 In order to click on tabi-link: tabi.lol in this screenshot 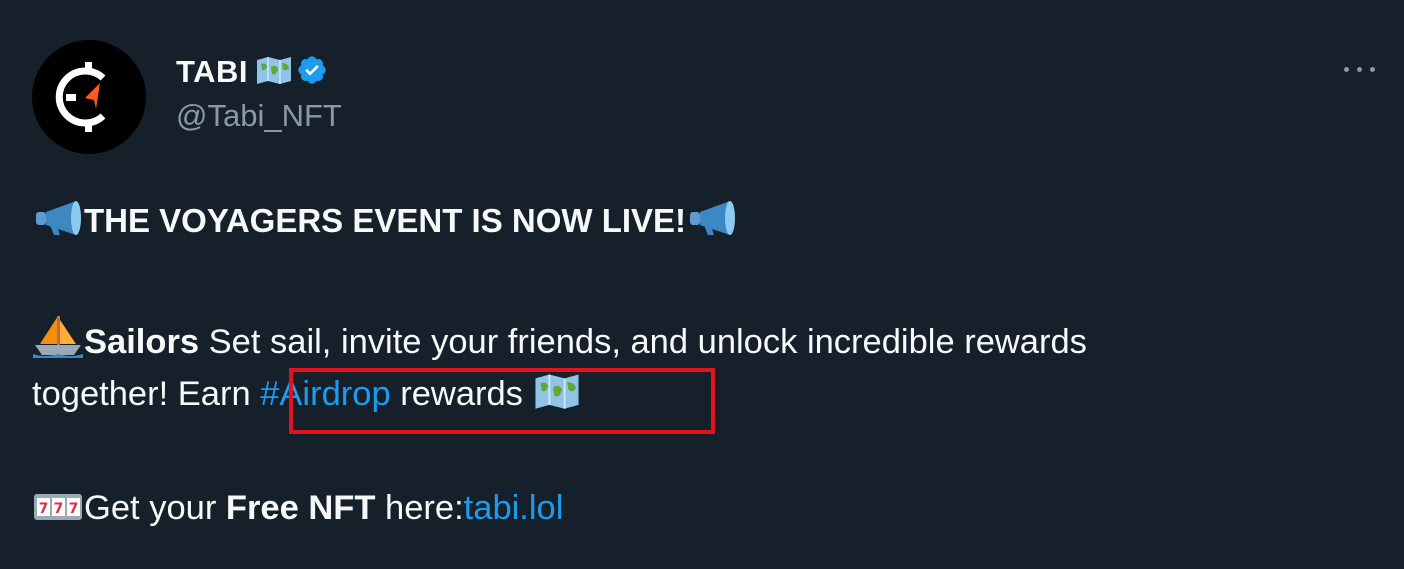, I will do `click(514, 508)`.